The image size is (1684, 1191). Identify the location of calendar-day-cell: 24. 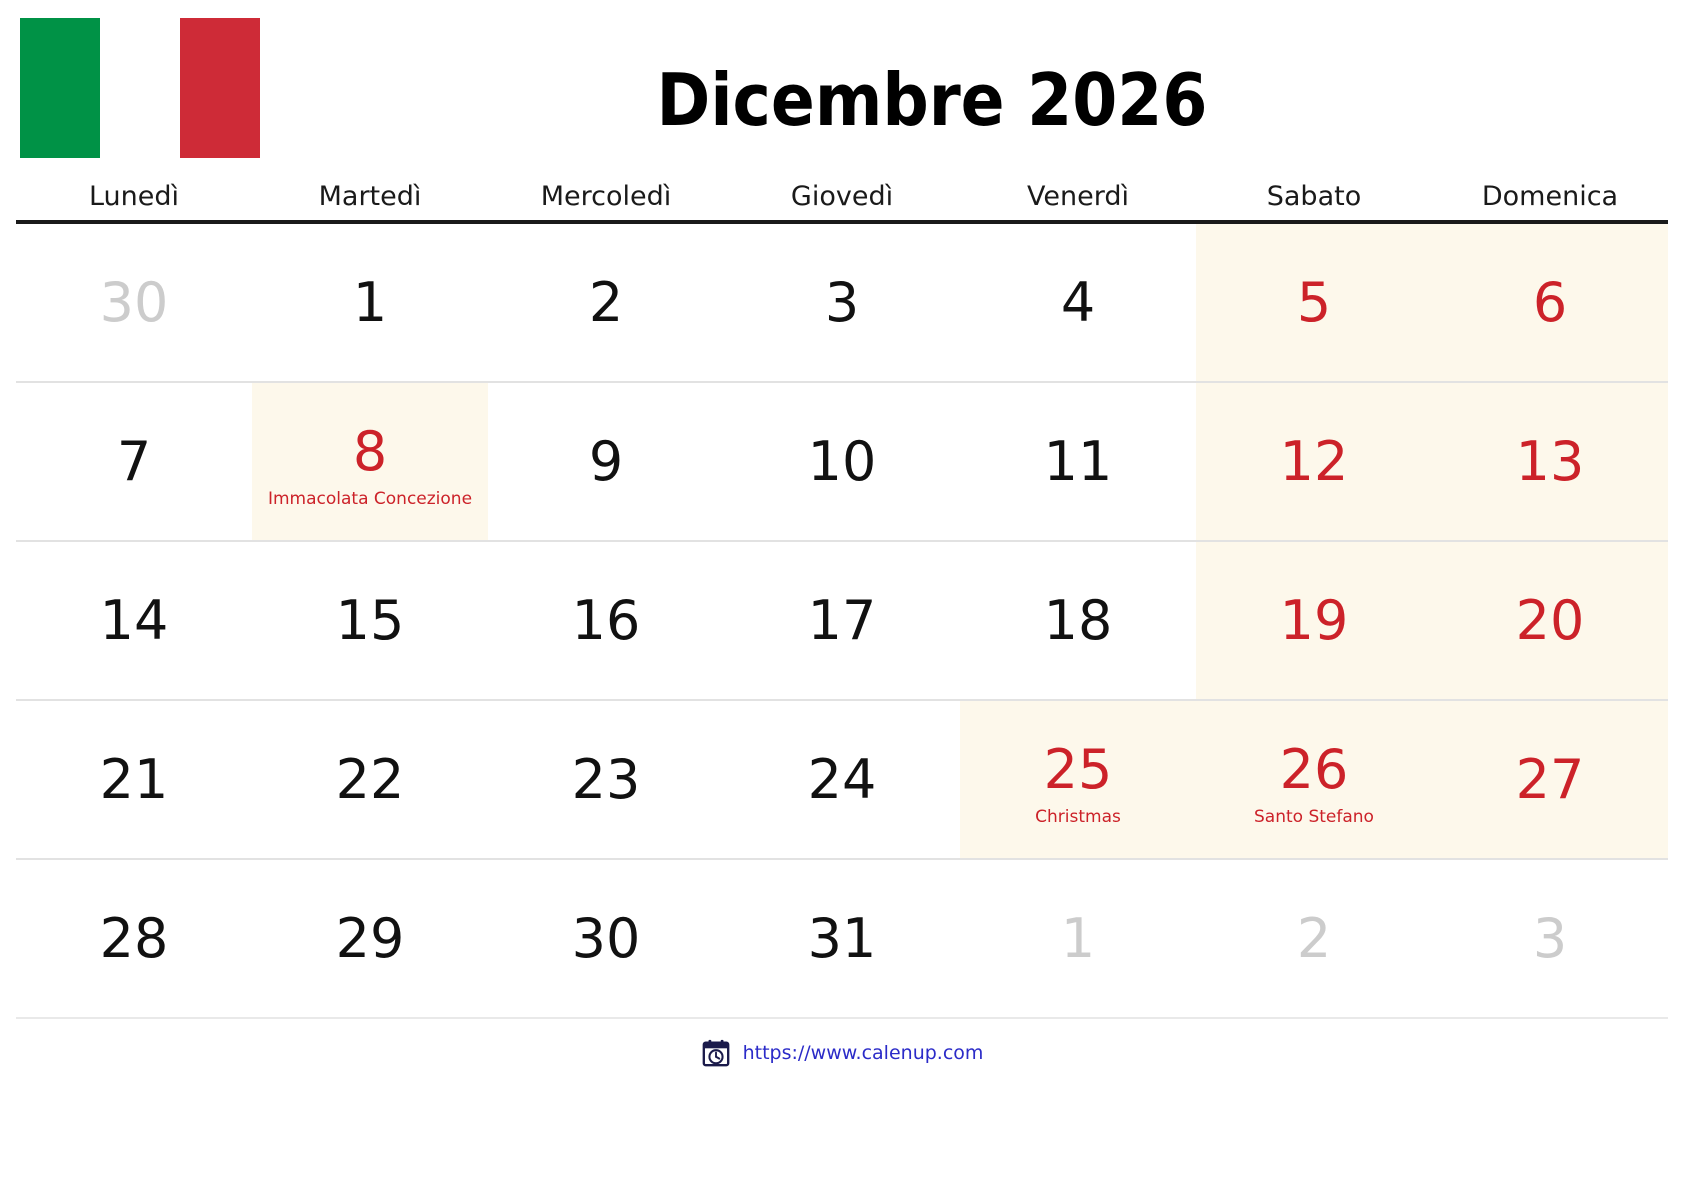
(842, 779).